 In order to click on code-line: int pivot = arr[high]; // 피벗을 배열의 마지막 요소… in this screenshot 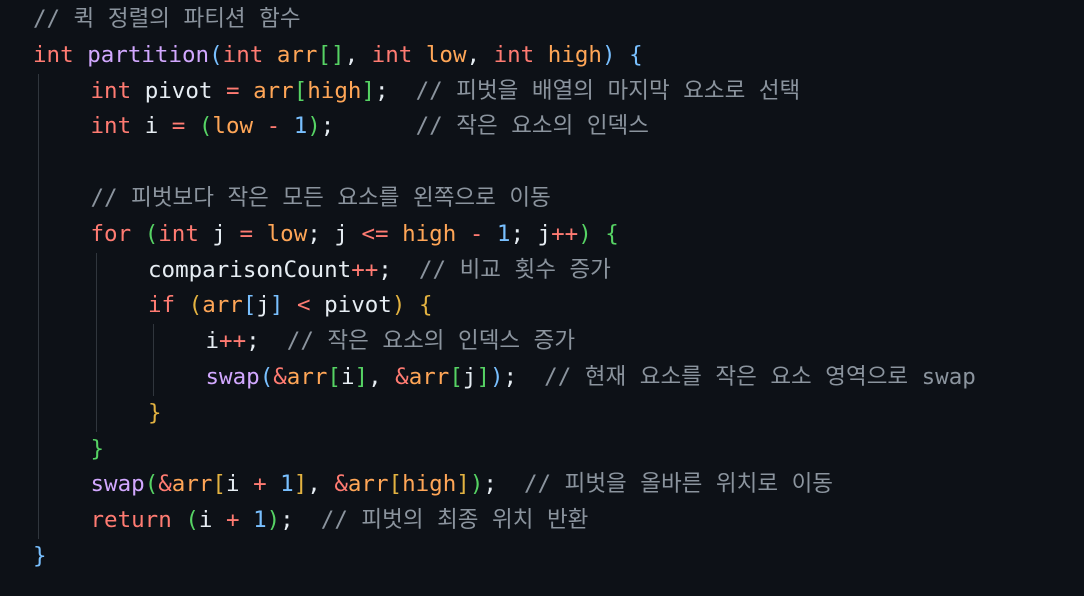, I will do `click(558, 91)`.